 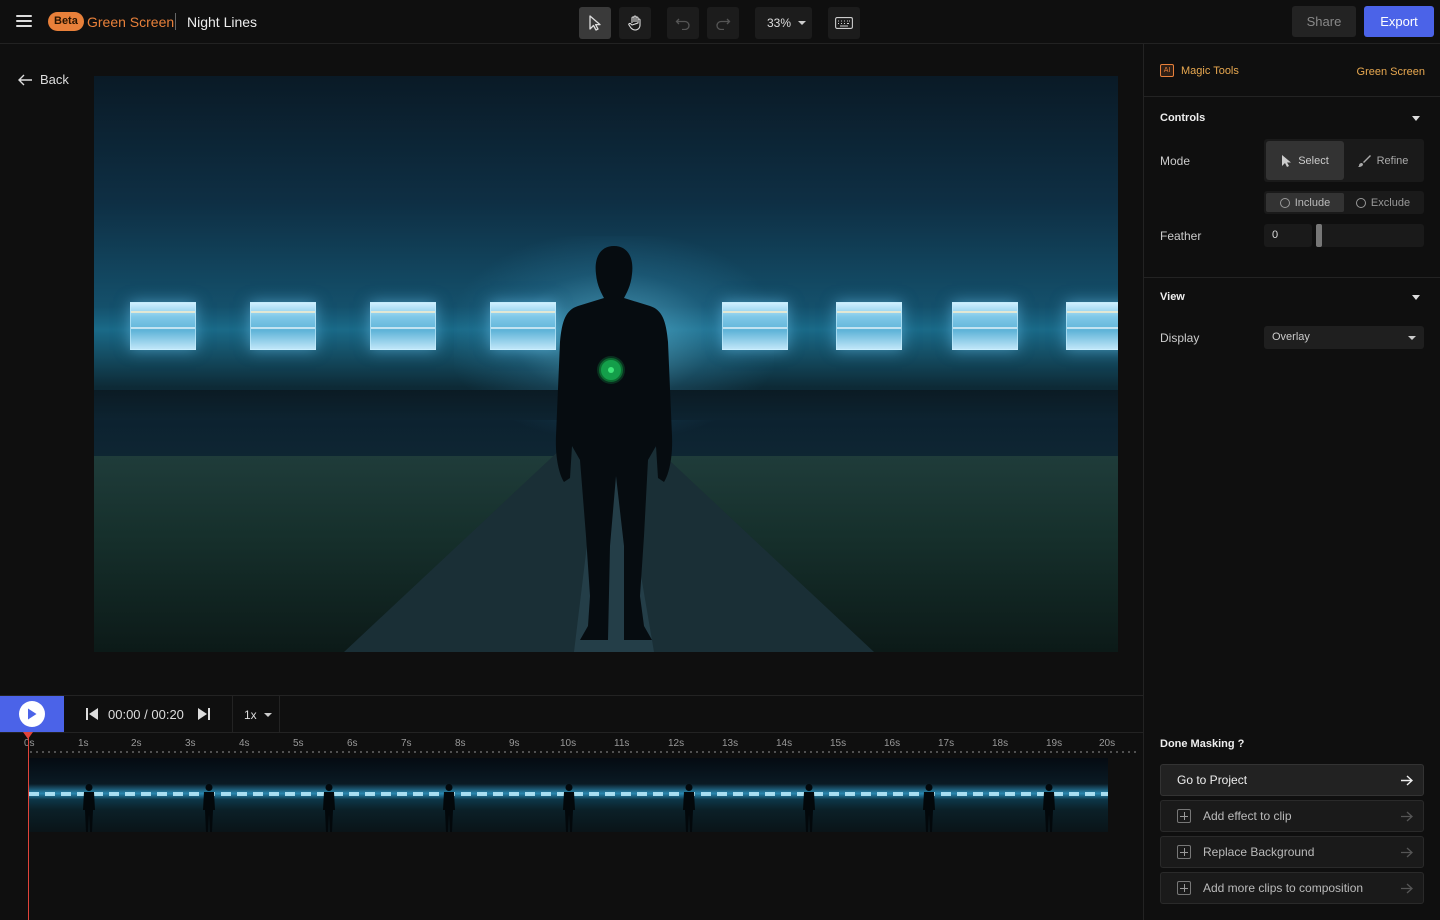 I want to click on beta-badge: Beta, so click(x=66, y=21).